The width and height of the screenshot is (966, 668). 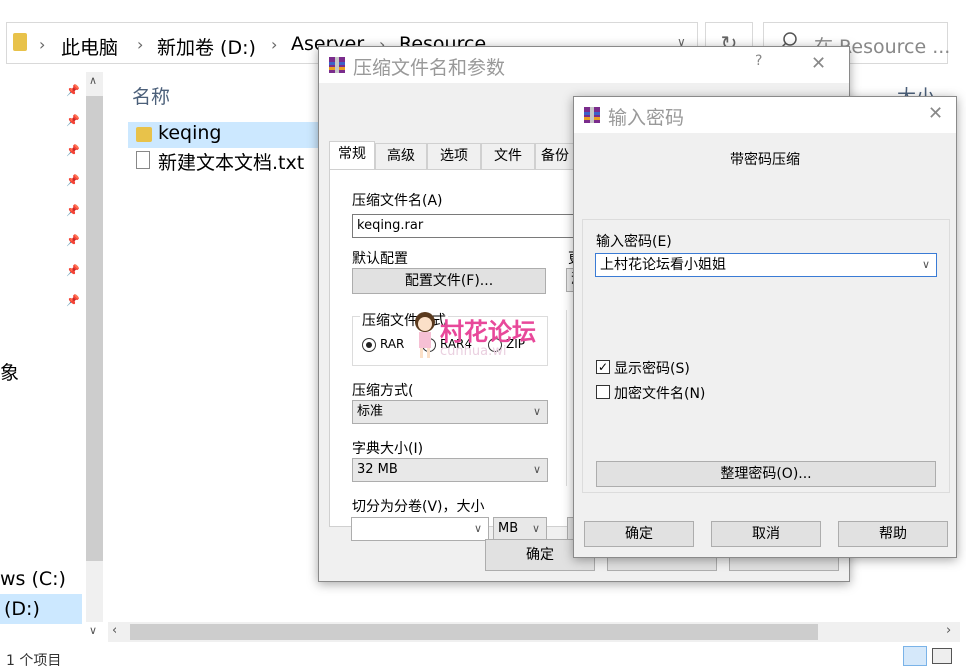 I want to click on watermark: 村花论坛 cunhua.wi, so click(x=485, y=336).